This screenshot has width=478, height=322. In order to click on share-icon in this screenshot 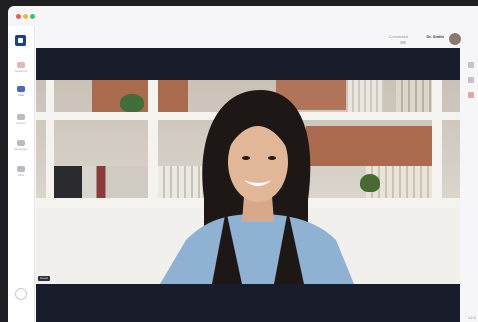, I will do `click(471, 80)`.